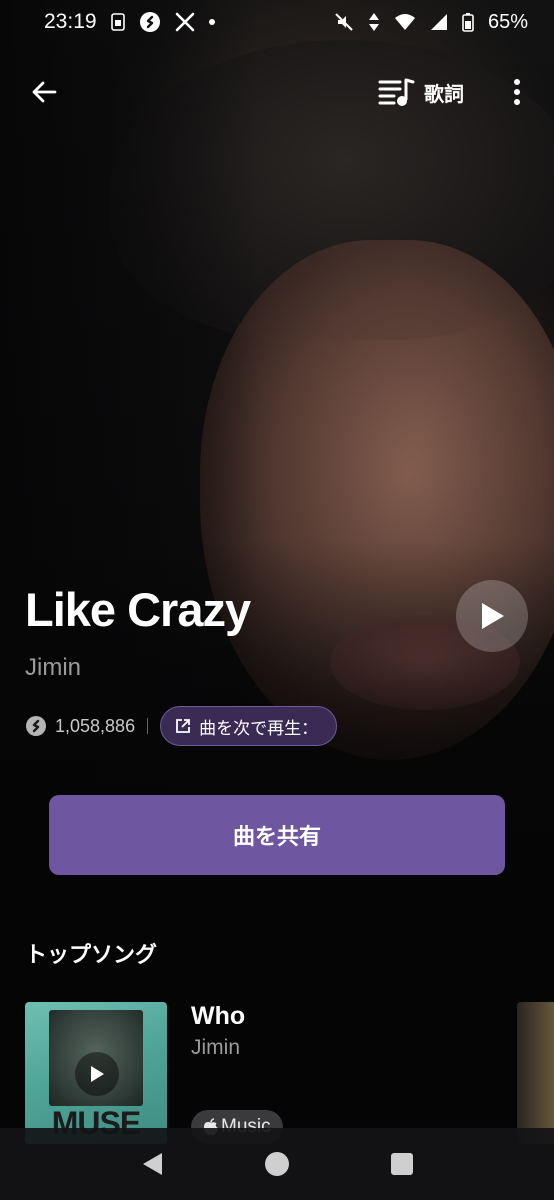  What do you see at coordinates (70, 21) in the screenshot?
I see `status-time: 23:19` at bounding box center [70, 21].